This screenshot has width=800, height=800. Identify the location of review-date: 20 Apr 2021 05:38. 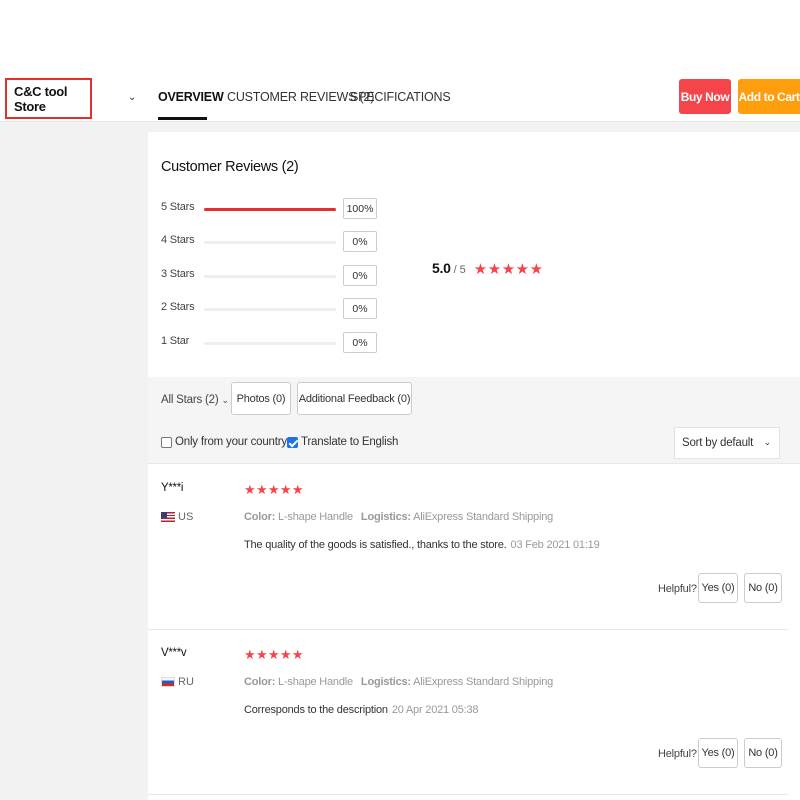
(435, 710).